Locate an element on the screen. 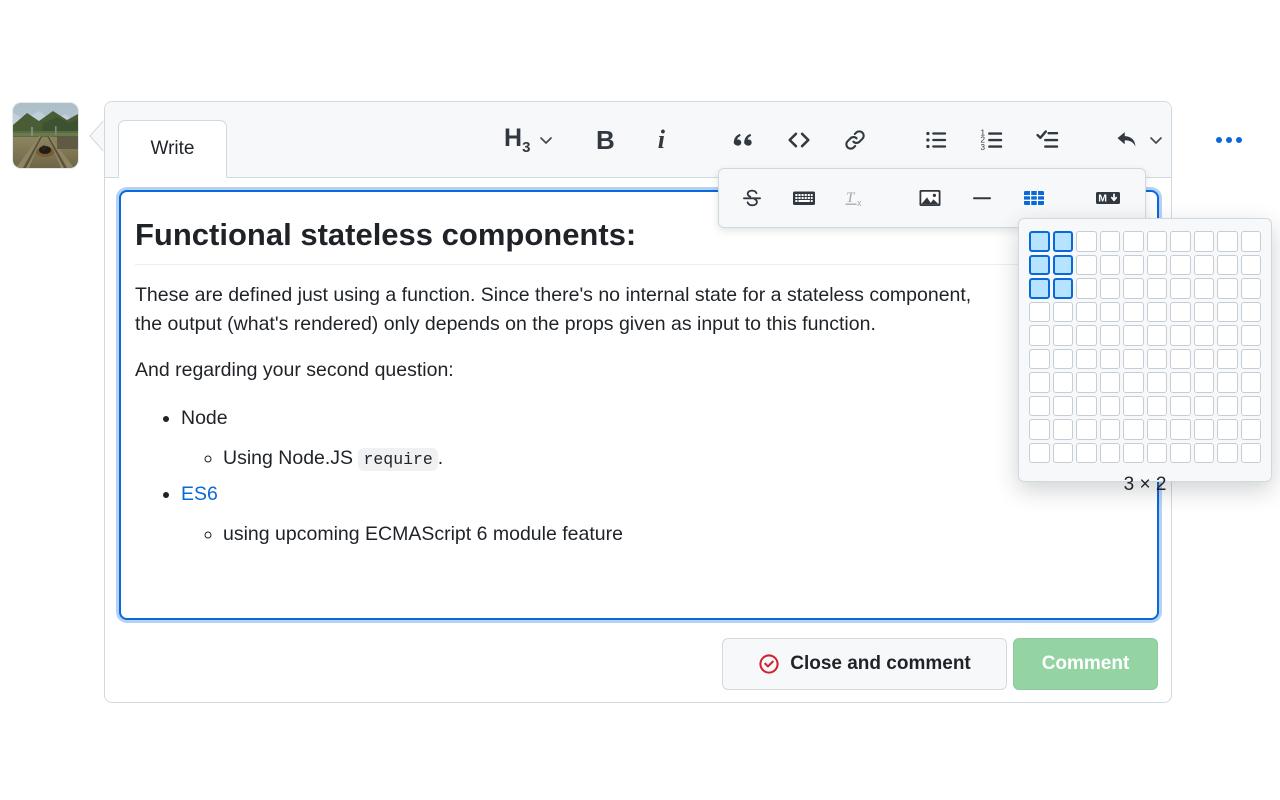  avatar is located at coordinates (45, 135).